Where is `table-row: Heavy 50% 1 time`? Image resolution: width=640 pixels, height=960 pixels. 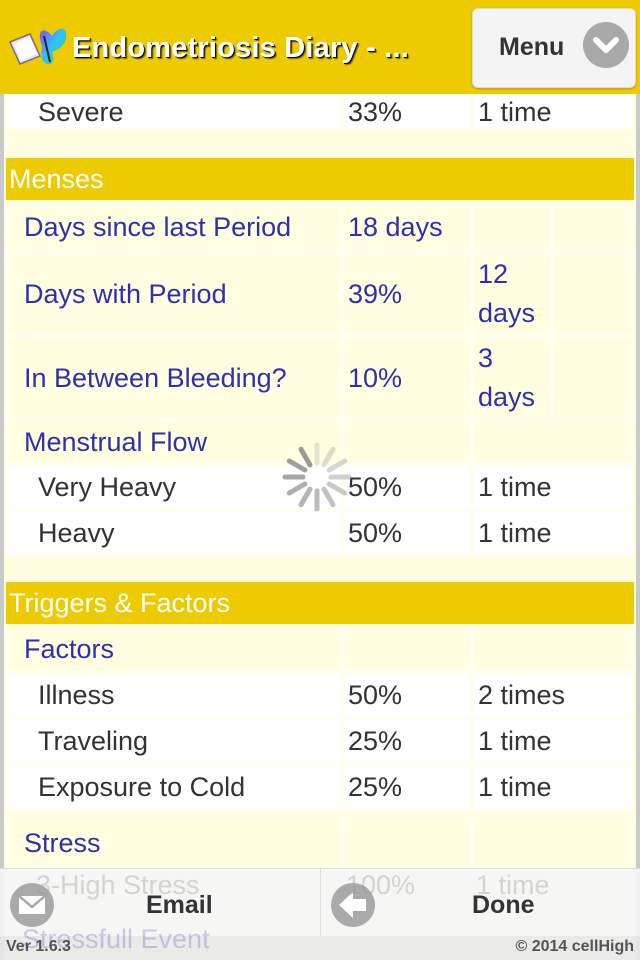
table-row: Heavy 50% 1 time is located at coordinates (320, 533).